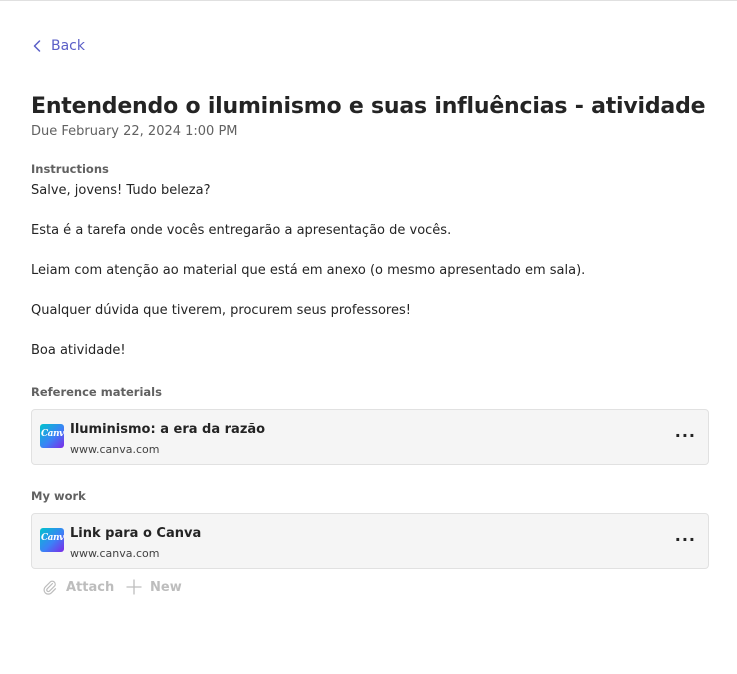 The width and height of the screenshot is (737, 674). I want to click on new-label: New, so click(166, 587).